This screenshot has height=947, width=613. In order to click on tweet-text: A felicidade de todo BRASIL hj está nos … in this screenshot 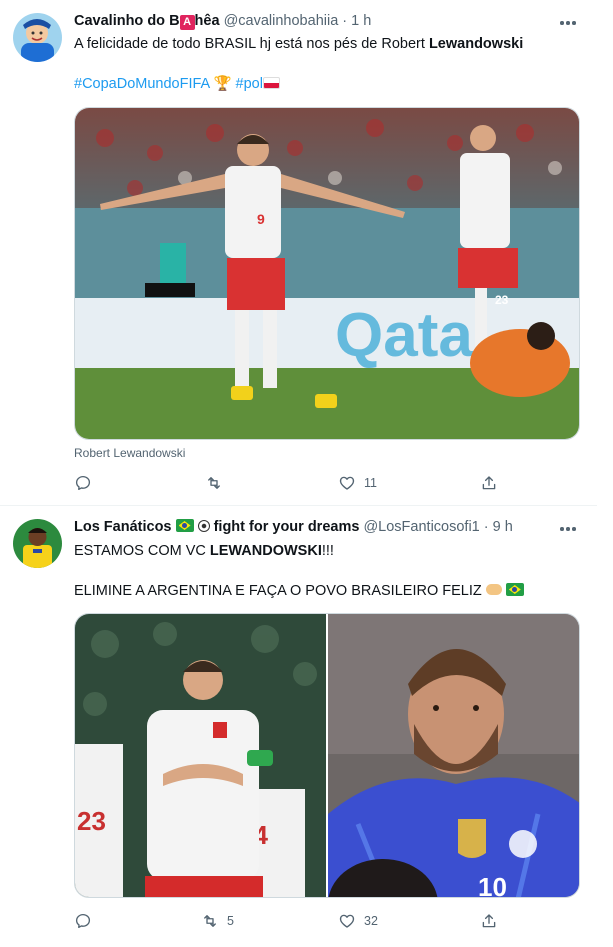, I will do `click(299, 44)`.